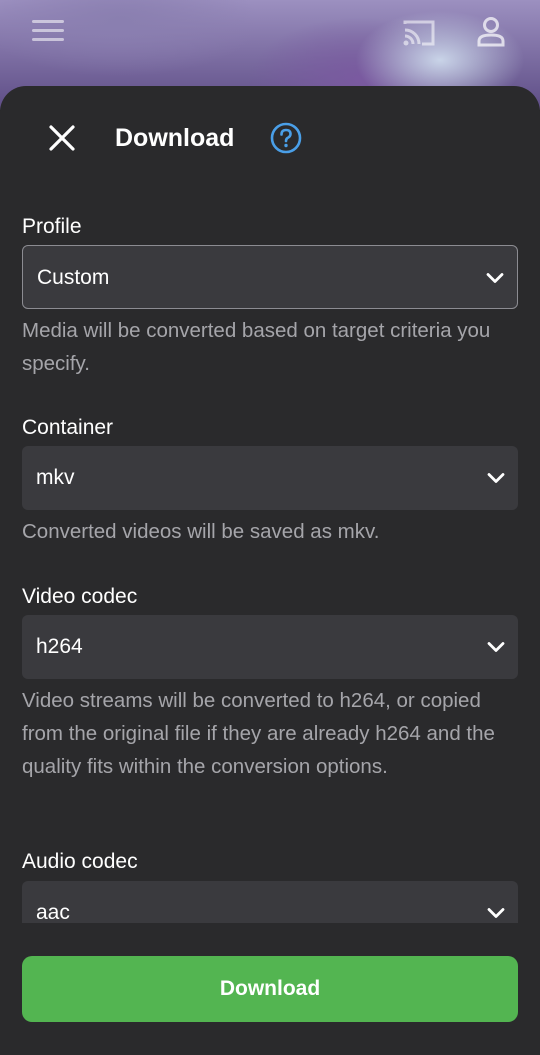  Describe the element at coordinates (68, 427) in the screenshot. I see `container-label: Container` at that location.